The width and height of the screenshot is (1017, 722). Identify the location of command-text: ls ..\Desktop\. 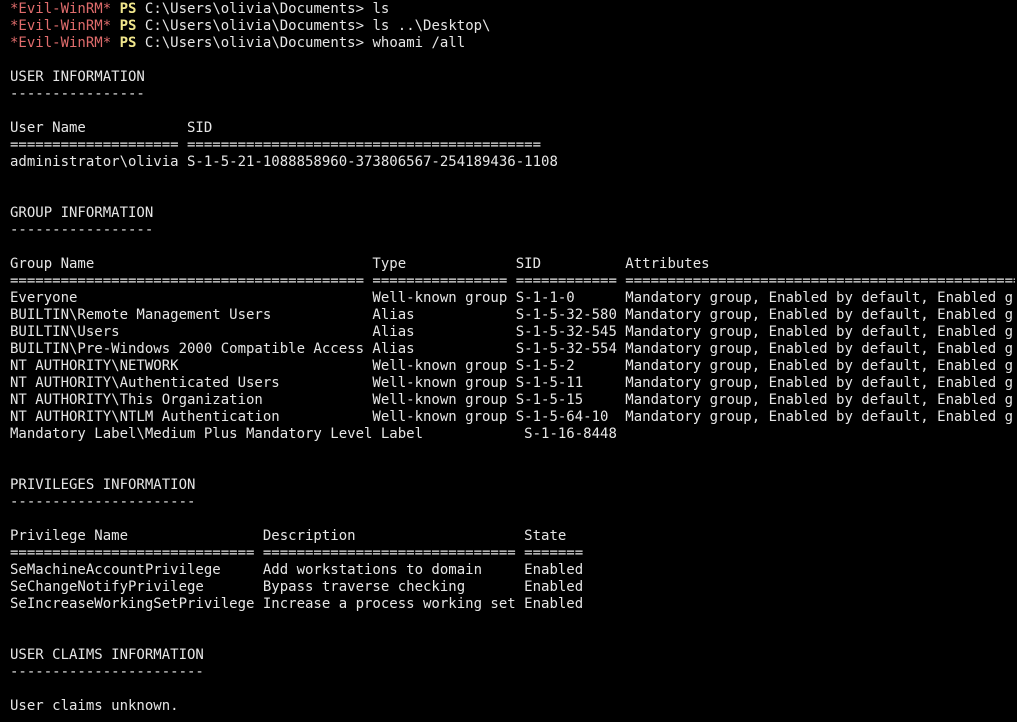
(431, 26).